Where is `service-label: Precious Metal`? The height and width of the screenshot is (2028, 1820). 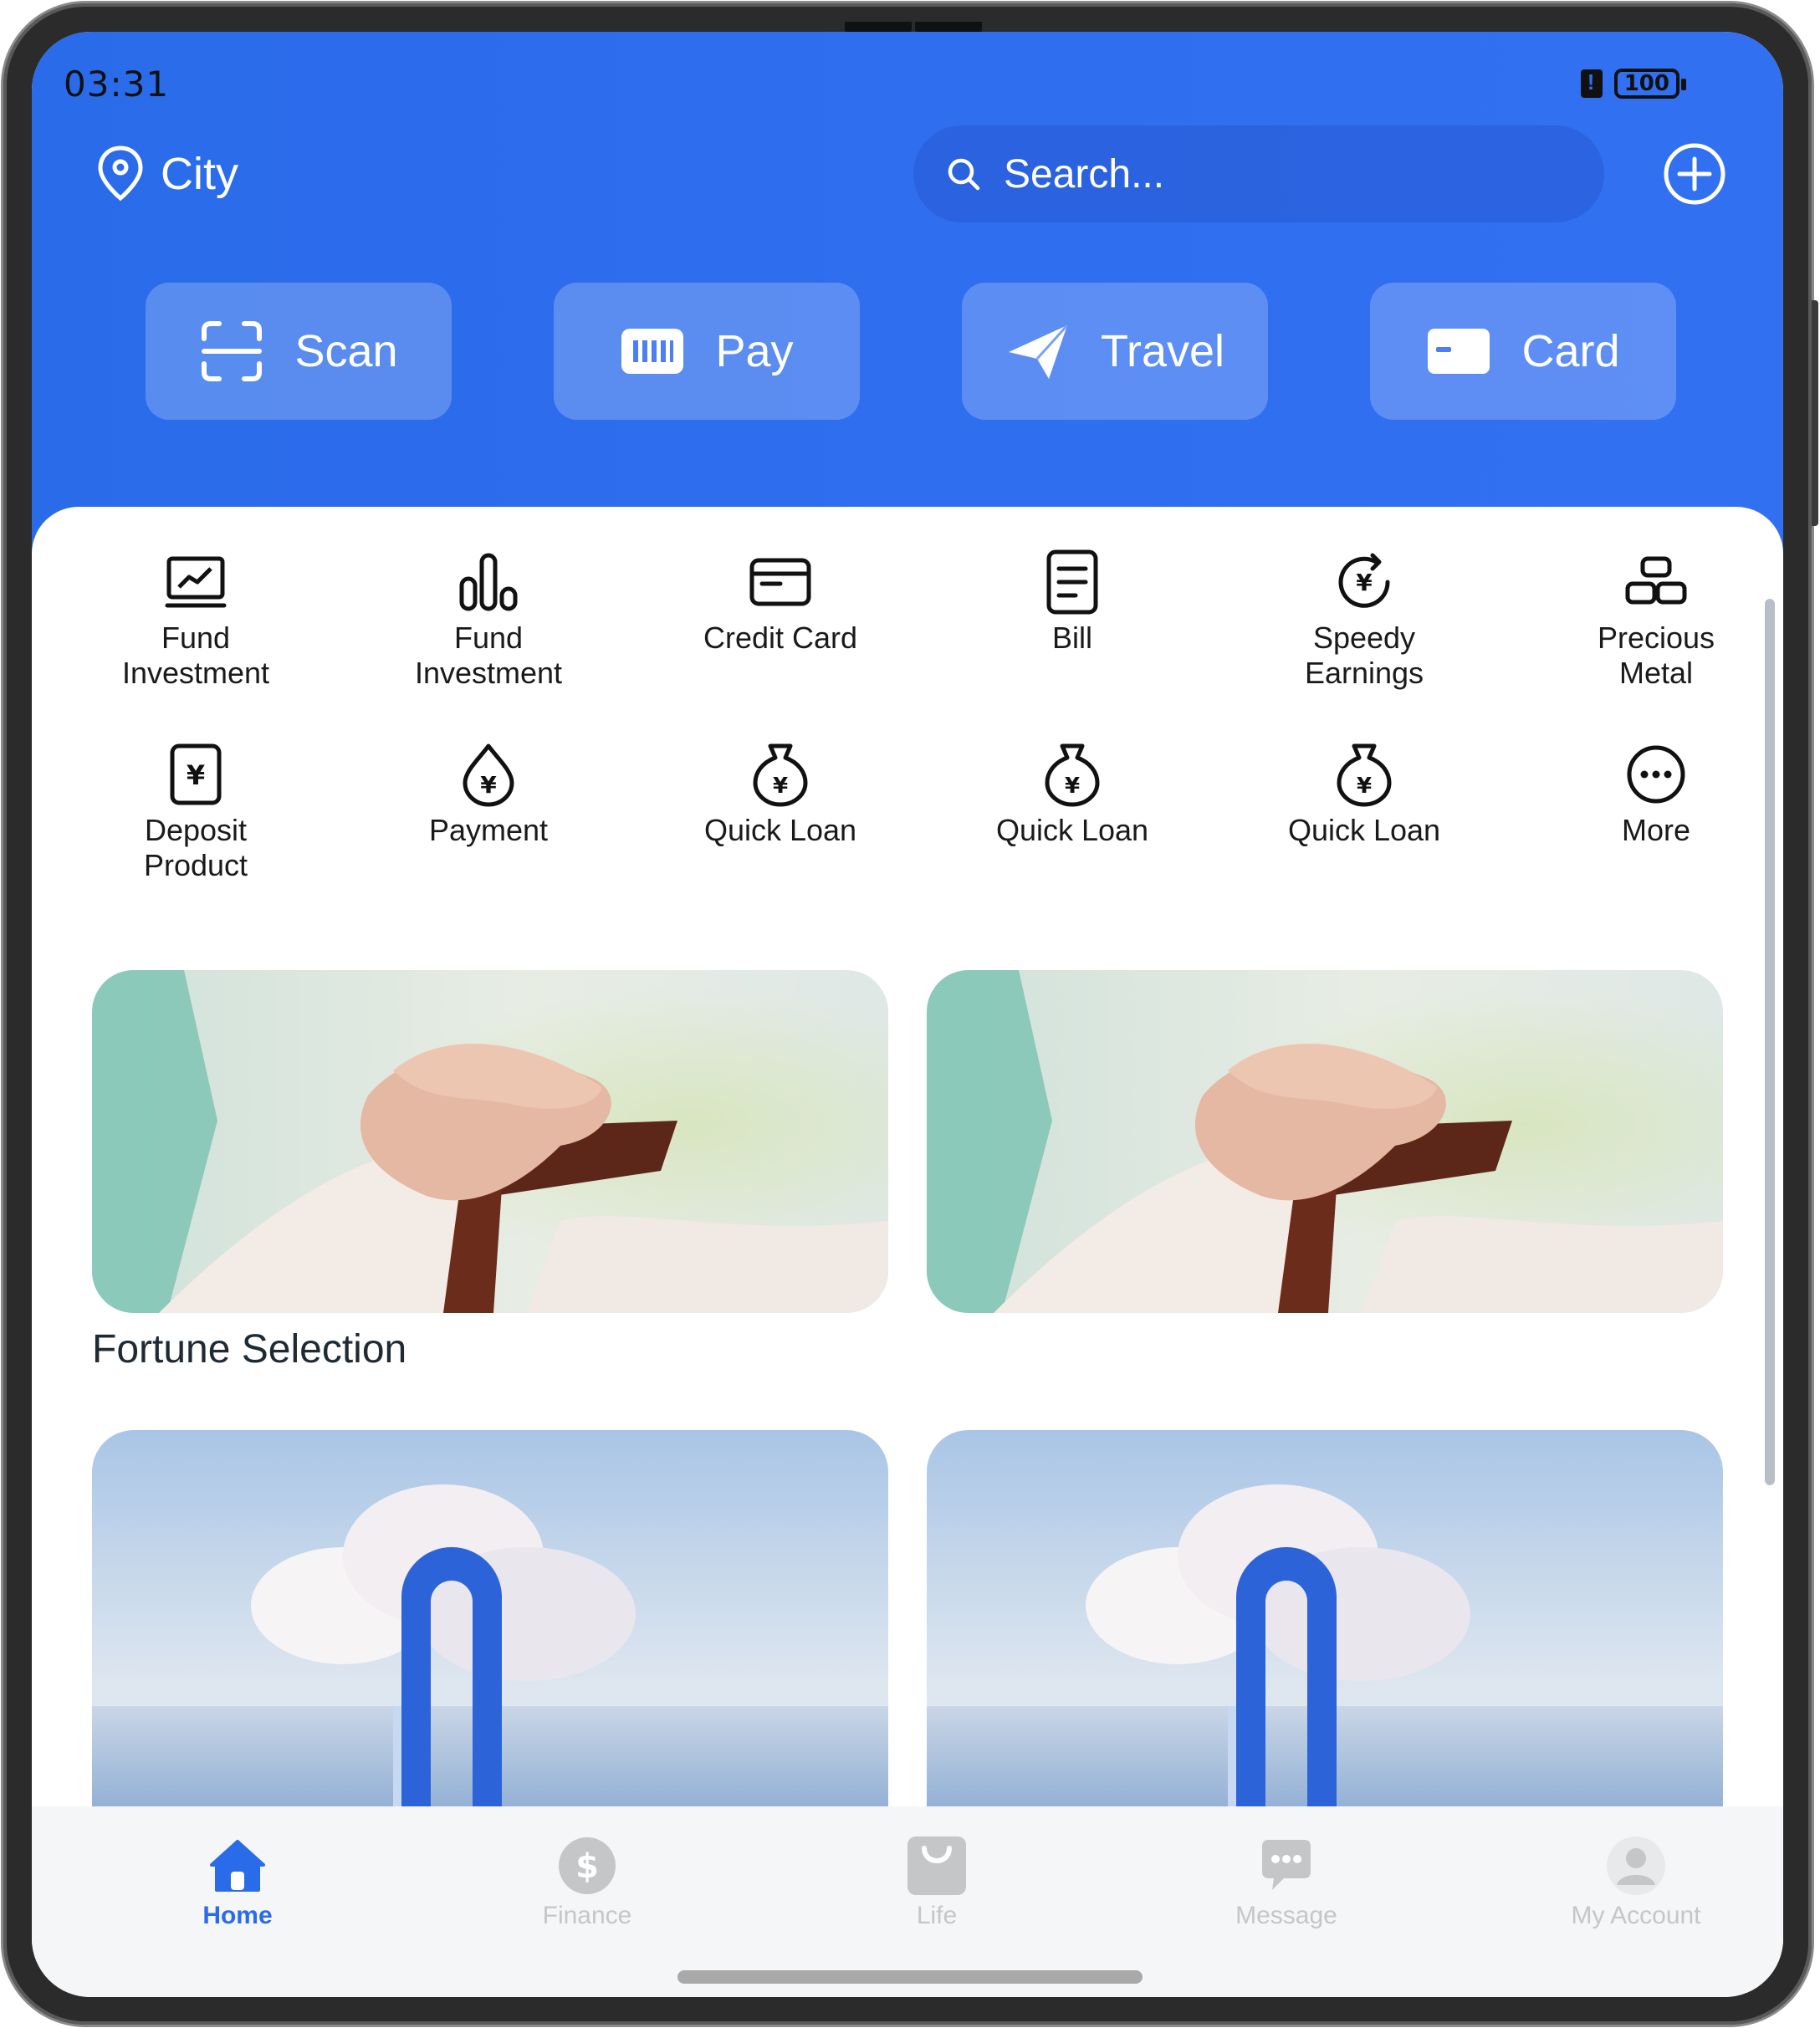
service-label: Precious Metal is located at coordinates (1656, 655).